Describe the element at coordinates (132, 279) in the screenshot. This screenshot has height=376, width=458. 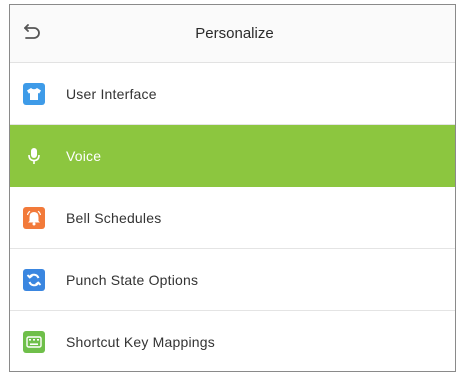
I see `menu-item-label: Punch State Options` at that location.